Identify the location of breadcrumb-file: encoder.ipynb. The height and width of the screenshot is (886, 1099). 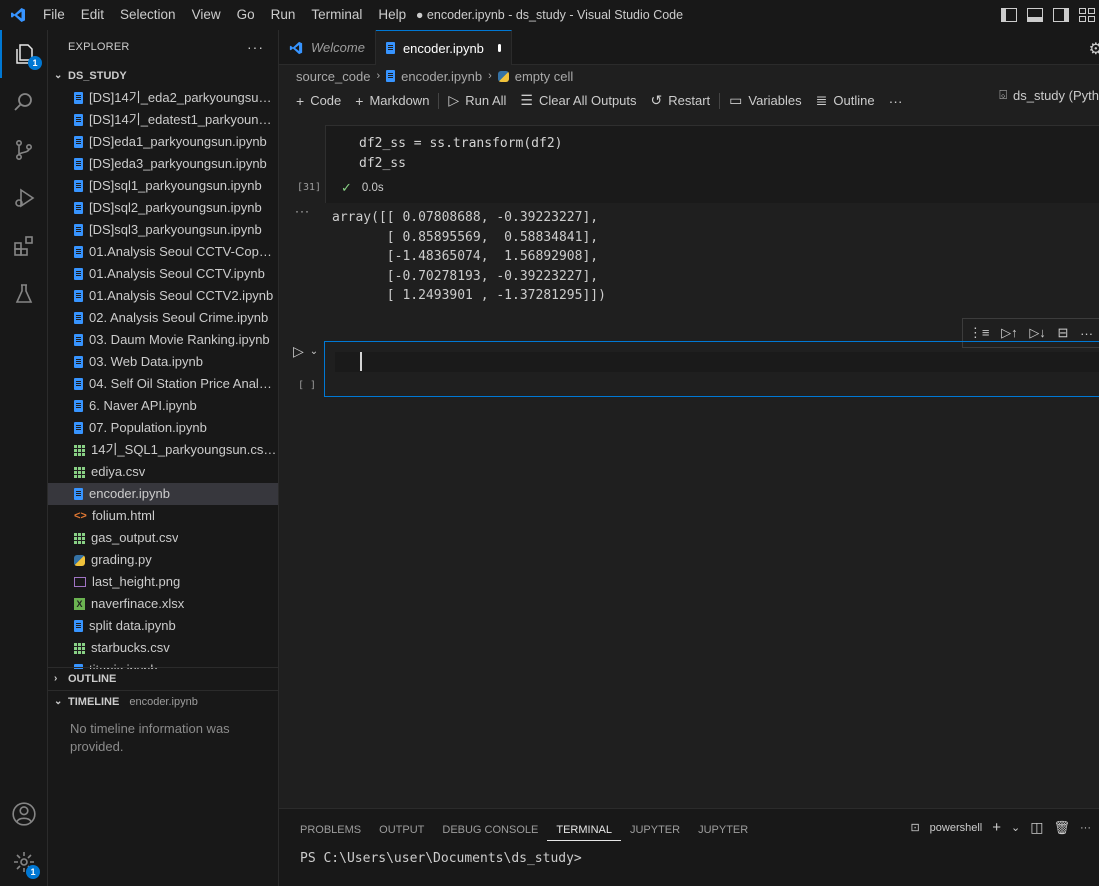
(441, 76).